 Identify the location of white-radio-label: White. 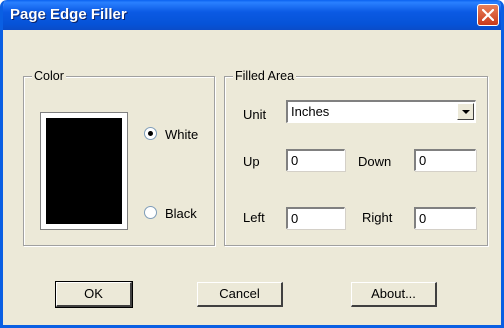
(181, 134).